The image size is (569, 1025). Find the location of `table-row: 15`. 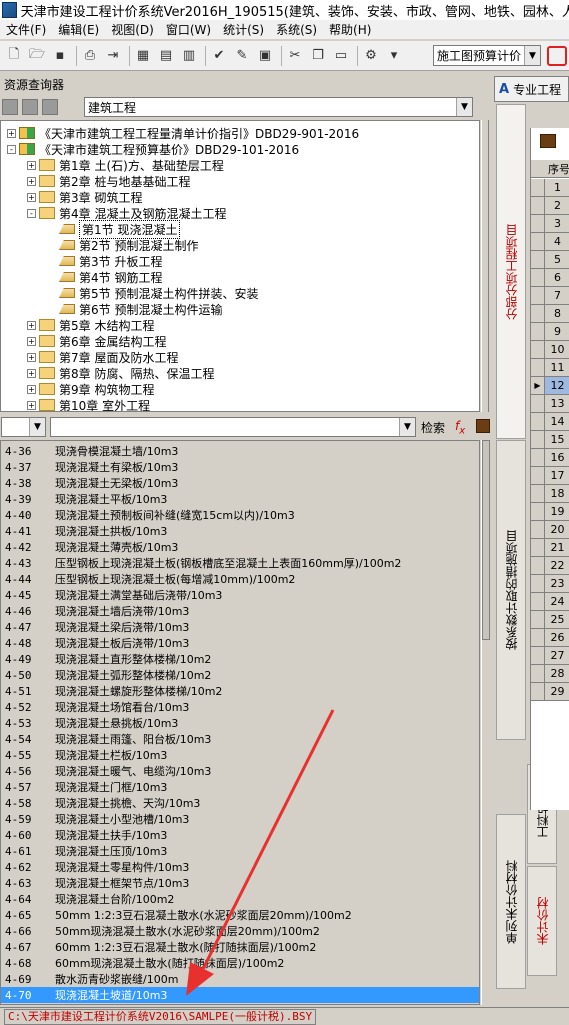

table-row: 15 is located at coordinates (550, 440).